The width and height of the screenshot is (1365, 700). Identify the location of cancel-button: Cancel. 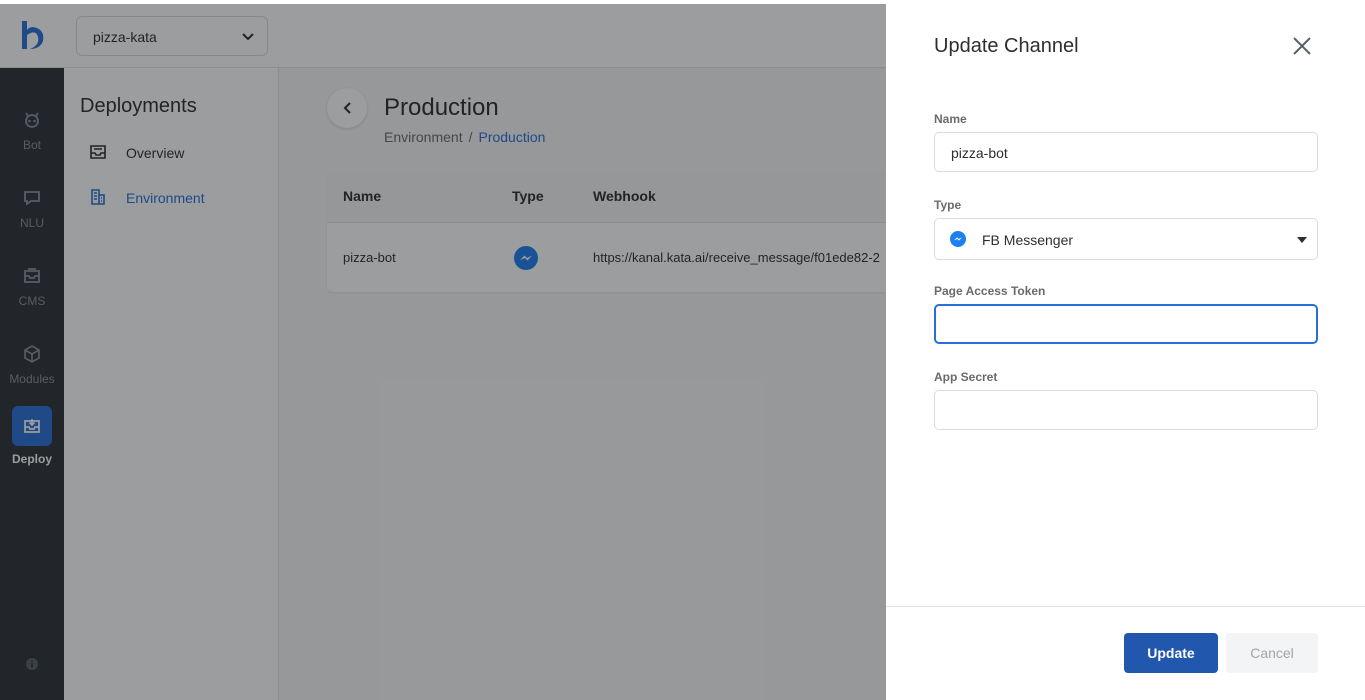
(1272, 653).